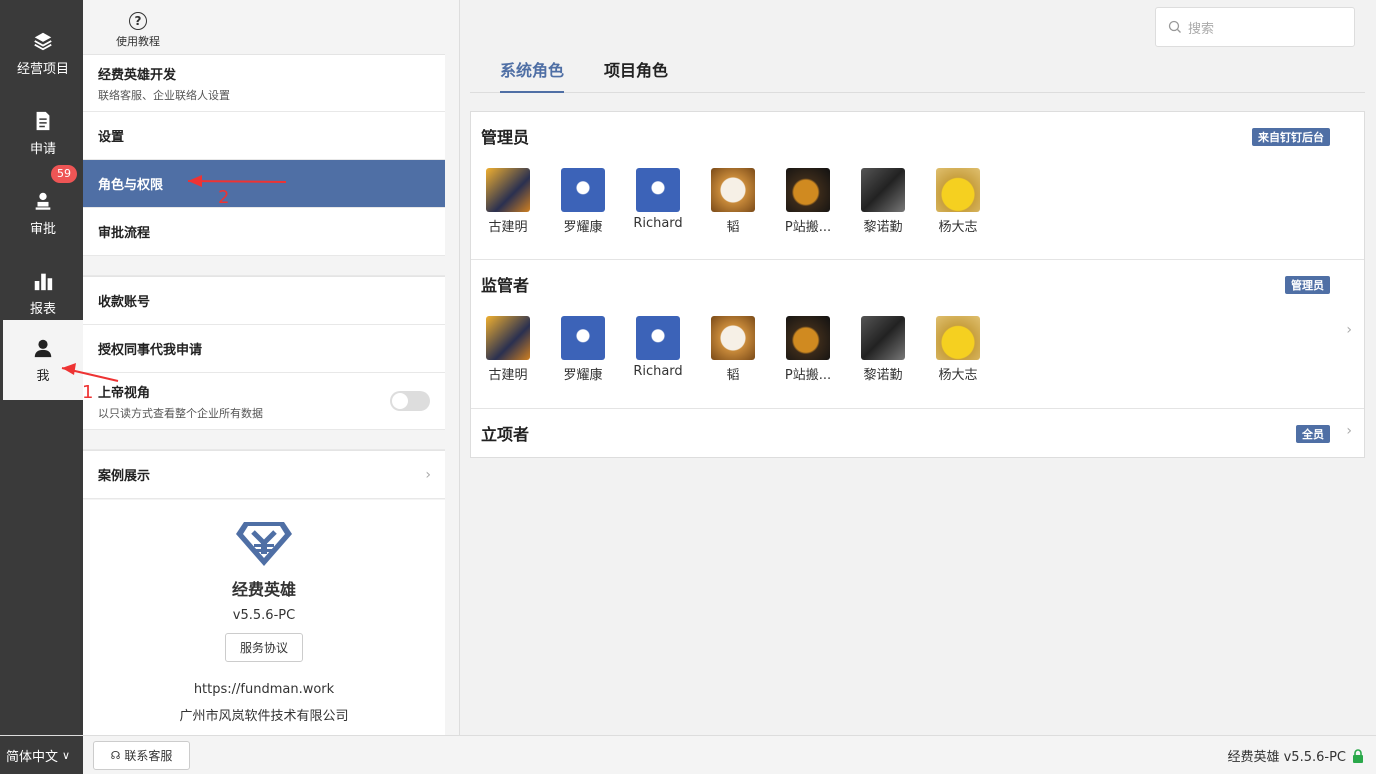  What do you see at coordinates (264, 544) in the screenshot?
I see `app-logo` at bounding box center [264, 544].